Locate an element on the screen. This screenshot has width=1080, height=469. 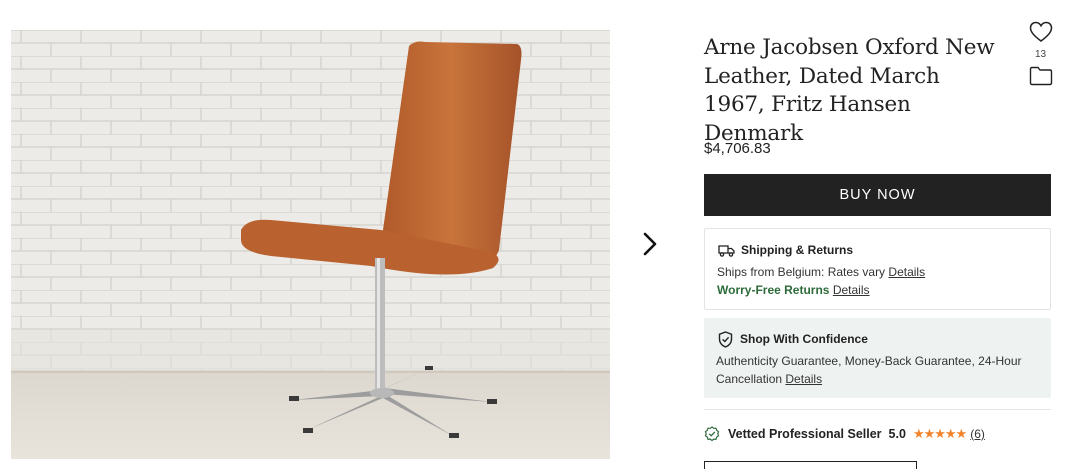
star-rating-icon: ★★★★★ is located at coordinates (939, 433).